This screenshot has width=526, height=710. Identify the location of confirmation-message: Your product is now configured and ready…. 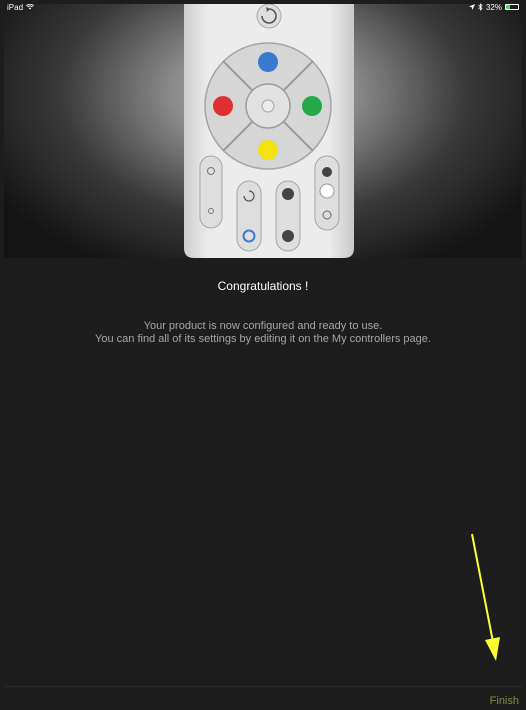
(263, 333).